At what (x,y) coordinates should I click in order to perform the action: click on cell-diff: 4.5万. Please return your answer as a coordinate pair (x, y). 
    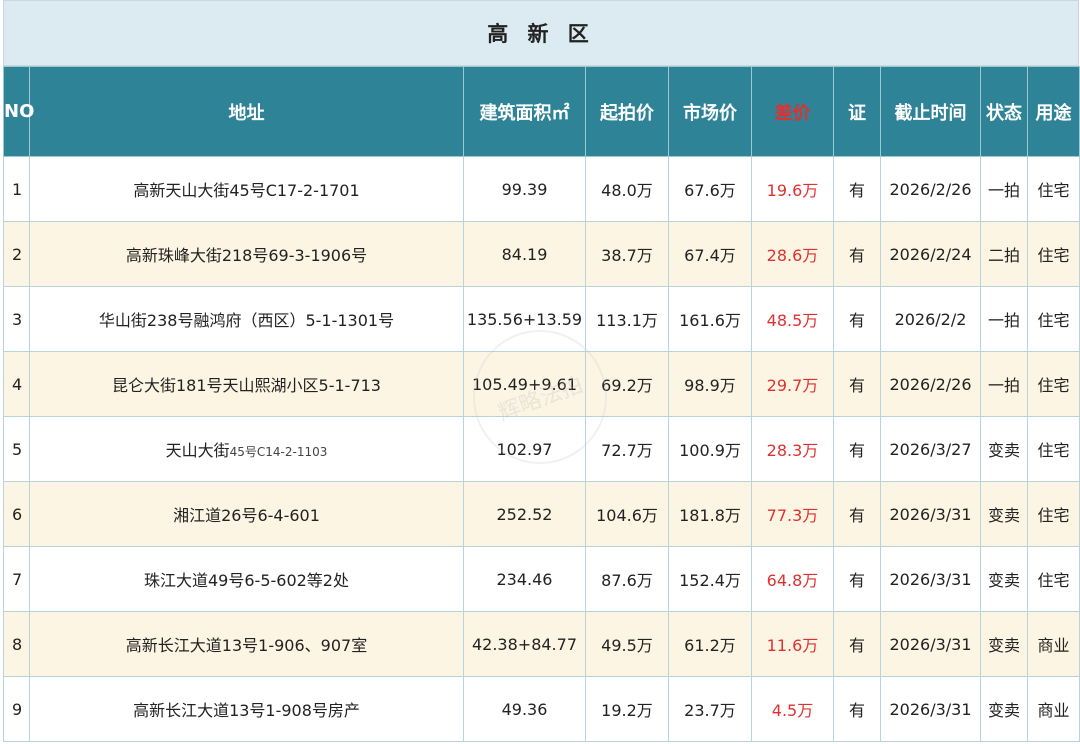
    Looking at the image, I should click on (792, 709).